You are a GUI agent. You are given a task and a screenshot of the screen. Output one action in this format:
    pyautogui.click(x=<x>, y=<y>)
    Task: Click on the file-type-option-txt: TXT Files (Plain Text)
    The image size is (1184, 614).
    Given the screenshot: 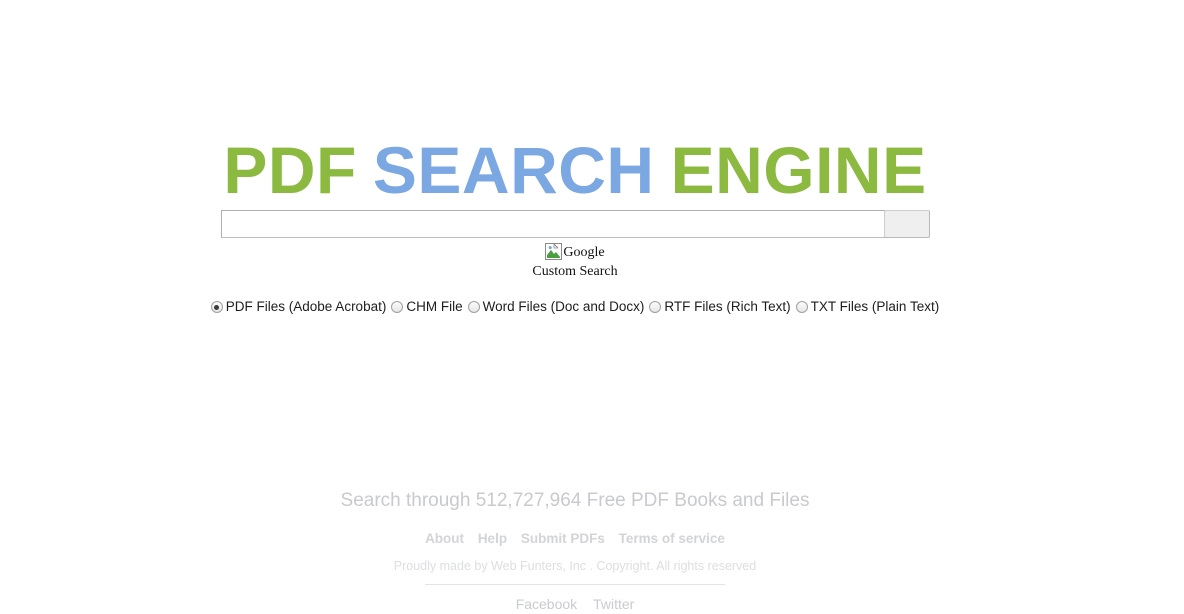 What is the action you would take?
    pyautogui.click(x=867, y=307)
    